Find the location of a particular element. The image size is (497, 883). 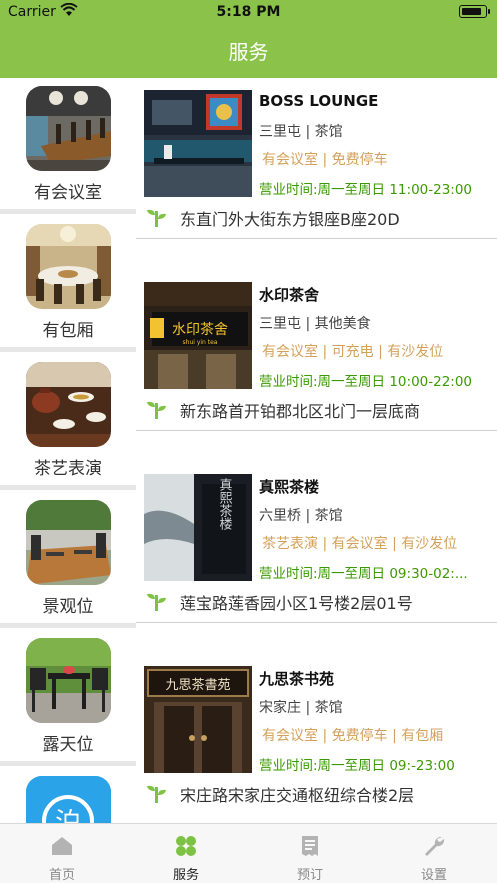

tab-service: 服务 is located at coordinates (186, 853).